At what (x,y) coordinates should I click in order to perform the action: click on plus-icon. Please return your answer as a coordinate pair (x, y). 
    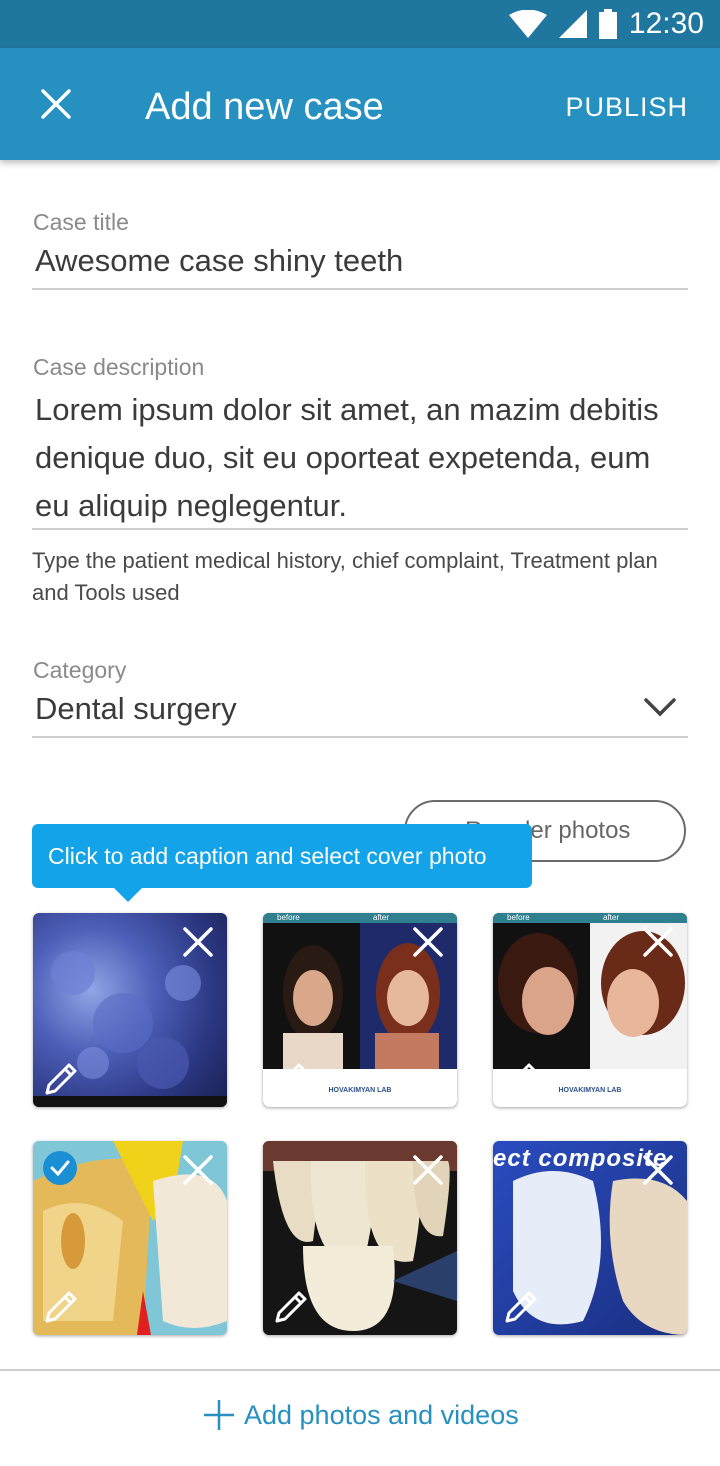
    Looking at the image, I should click on (219, 1415).